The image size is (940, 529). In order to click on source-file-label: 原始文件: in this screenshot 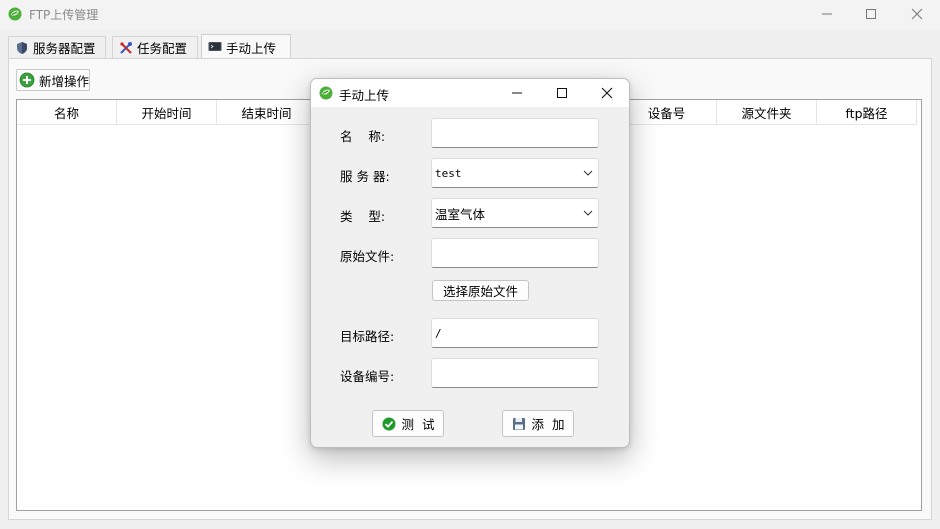, I will do `click(367, 256)`.